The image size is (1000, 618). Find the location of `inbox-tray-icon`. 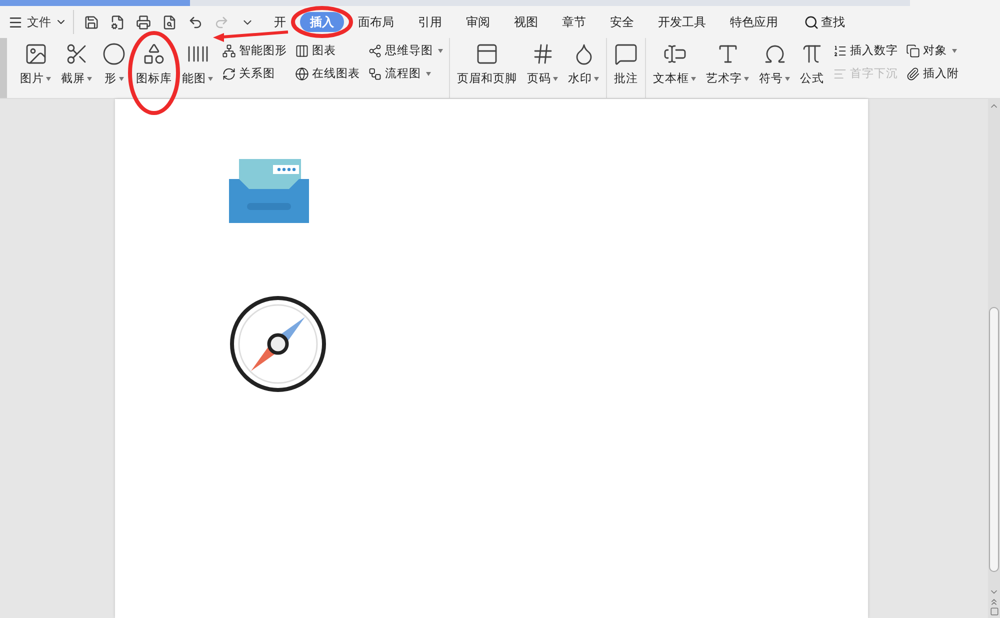

inbox-tray-icon is located at coordinates (269, 191).